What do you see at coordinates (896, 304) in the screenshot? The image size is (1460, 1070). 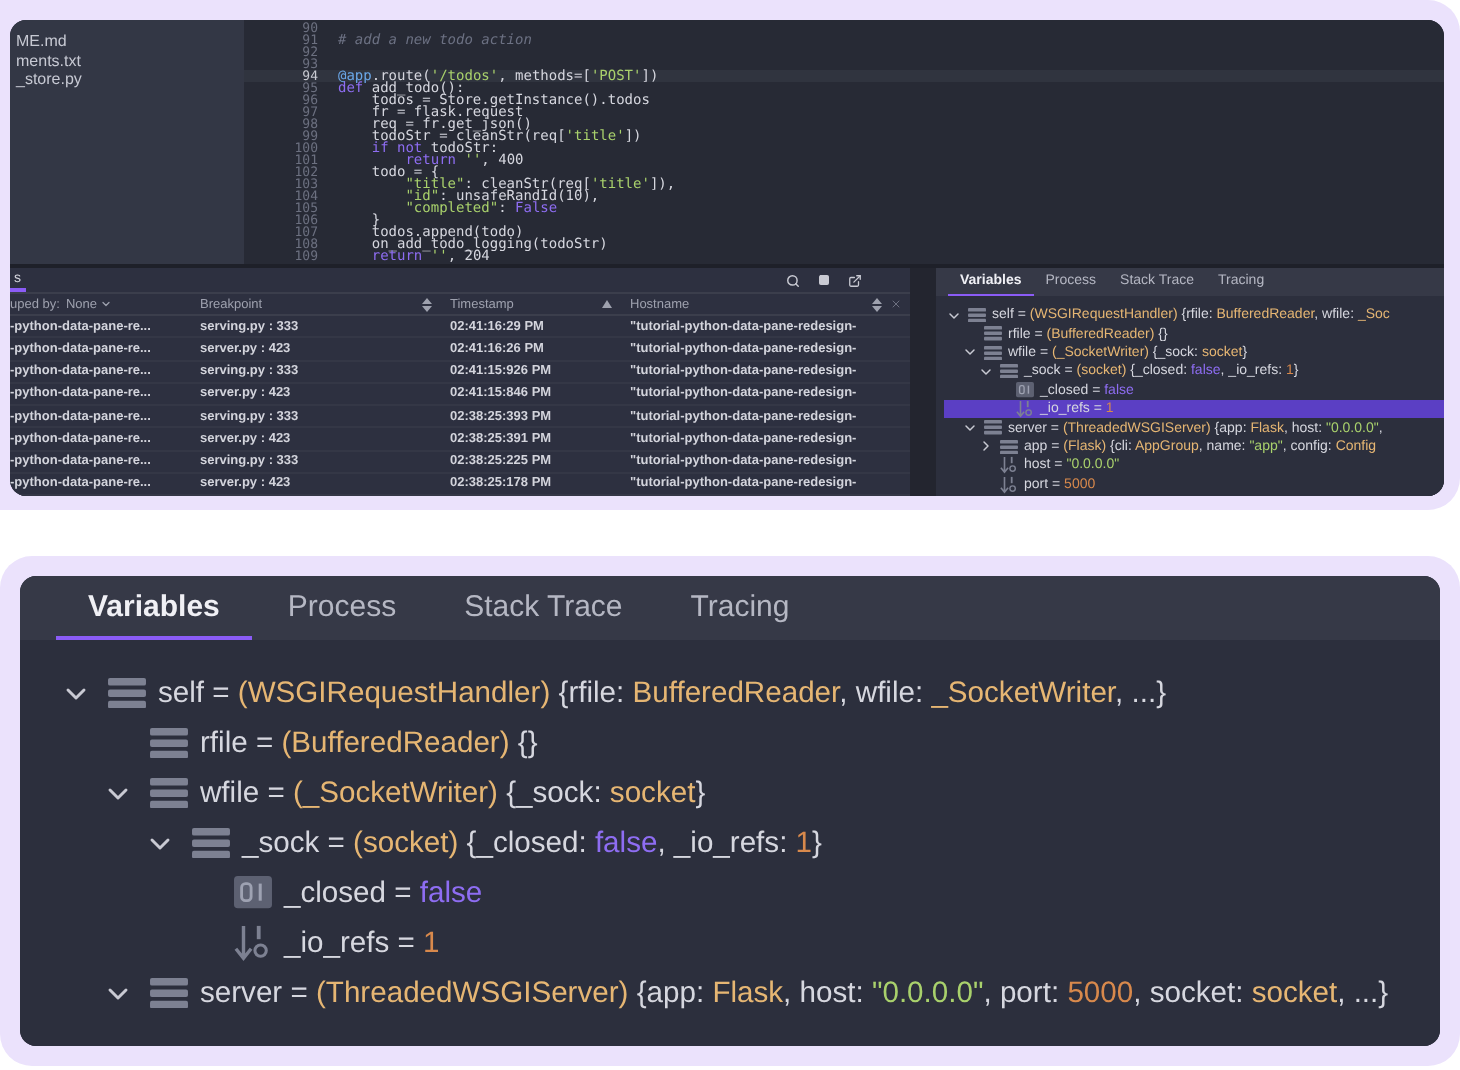 I see `close-icon` at bounding box center [896, 304].